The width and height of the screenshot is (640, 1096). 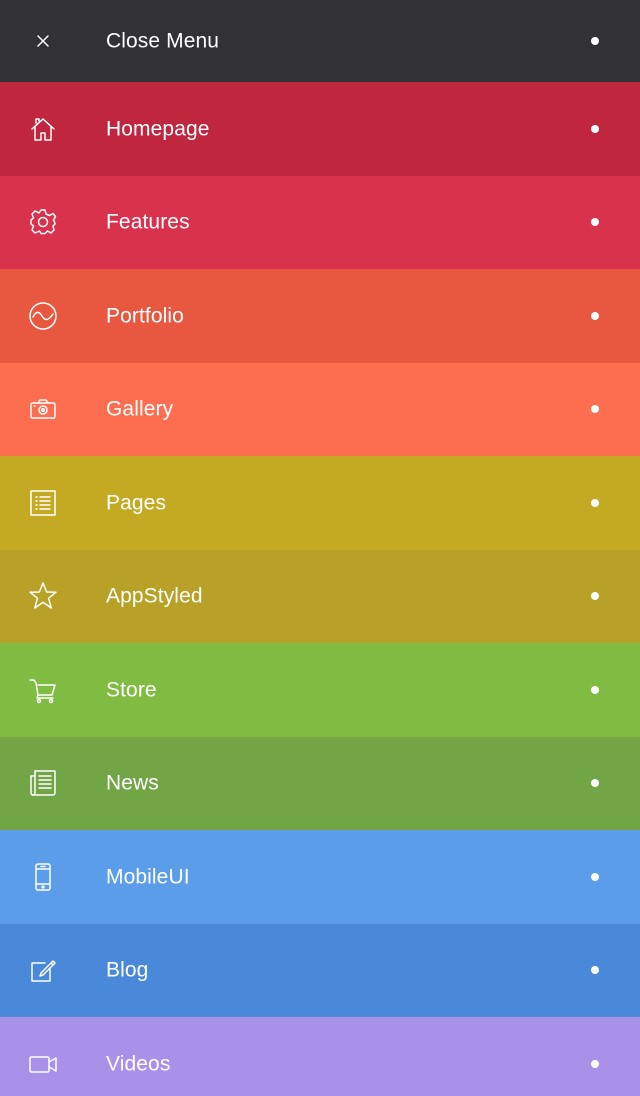 I want to click on menu-item-label: Videos, so click(x=138, y=1064).